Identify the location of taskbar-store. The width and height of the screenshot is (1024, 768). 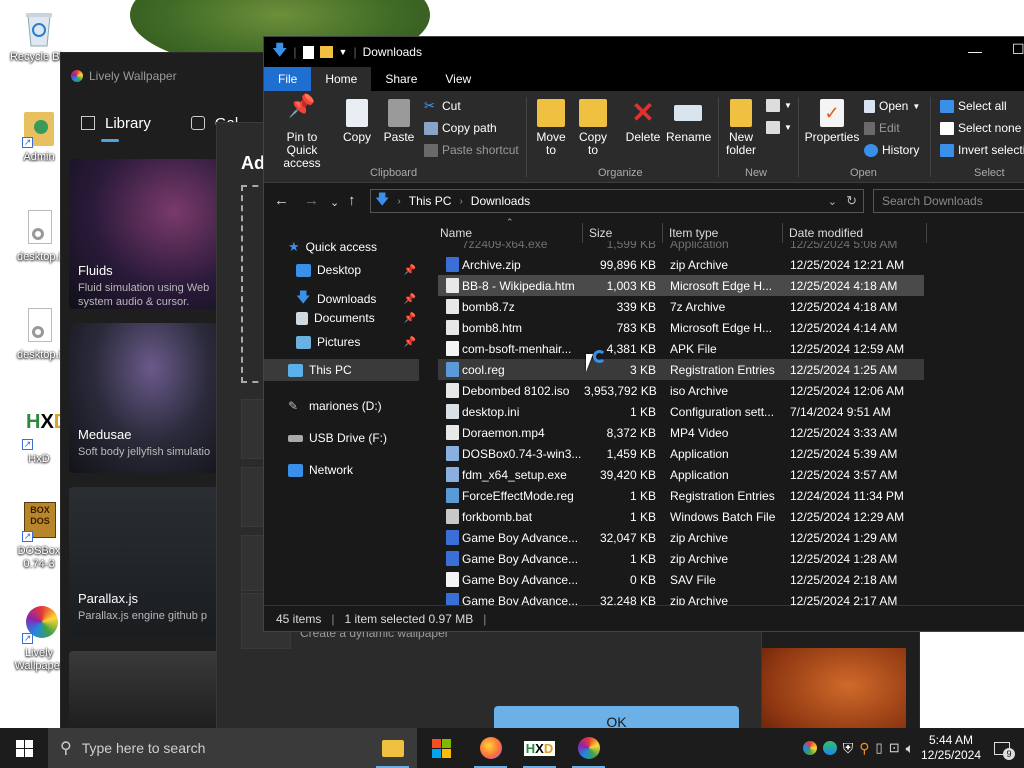
(441, 748).